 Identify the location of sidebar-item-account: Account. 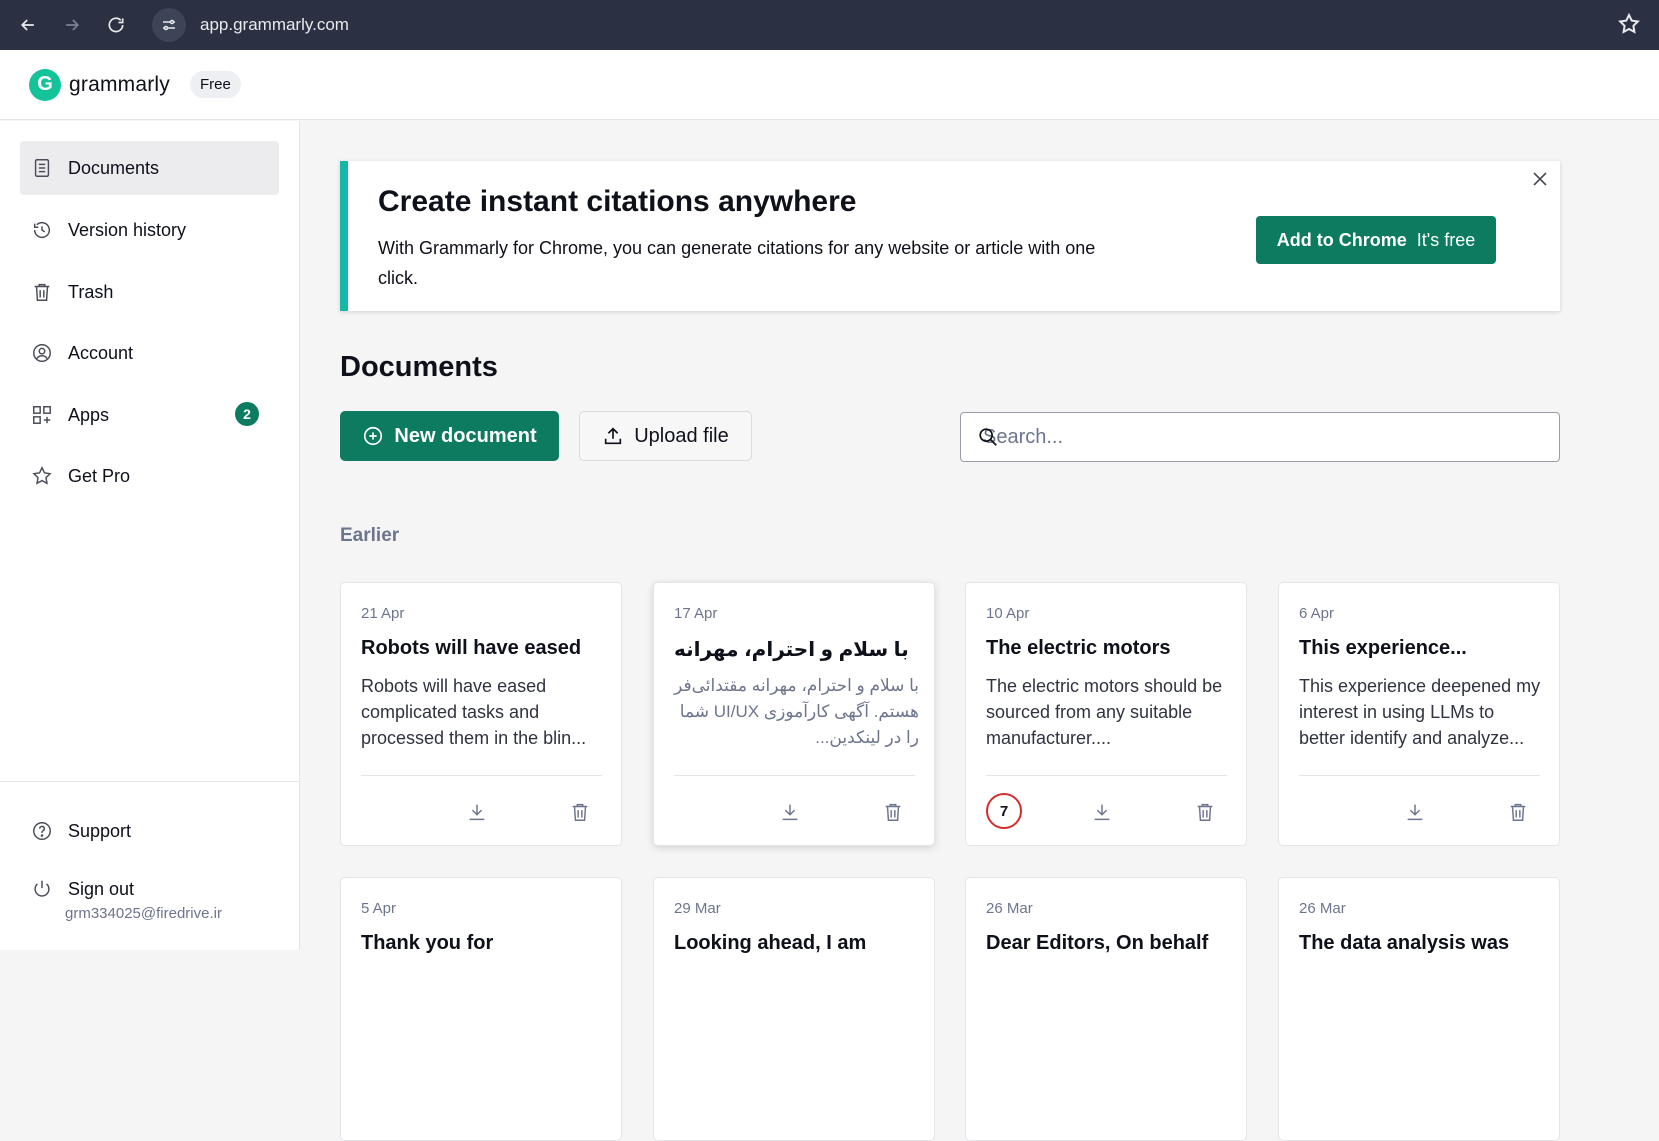
(149, 353).